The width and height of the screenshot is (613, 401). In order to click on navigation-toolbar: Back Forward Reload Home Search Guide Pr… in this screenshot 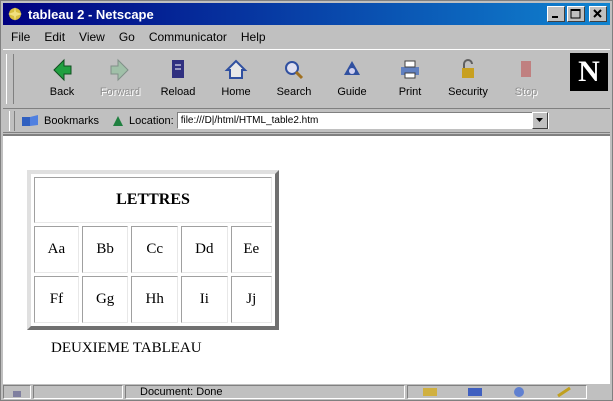, I will do `click(306, 79)`.